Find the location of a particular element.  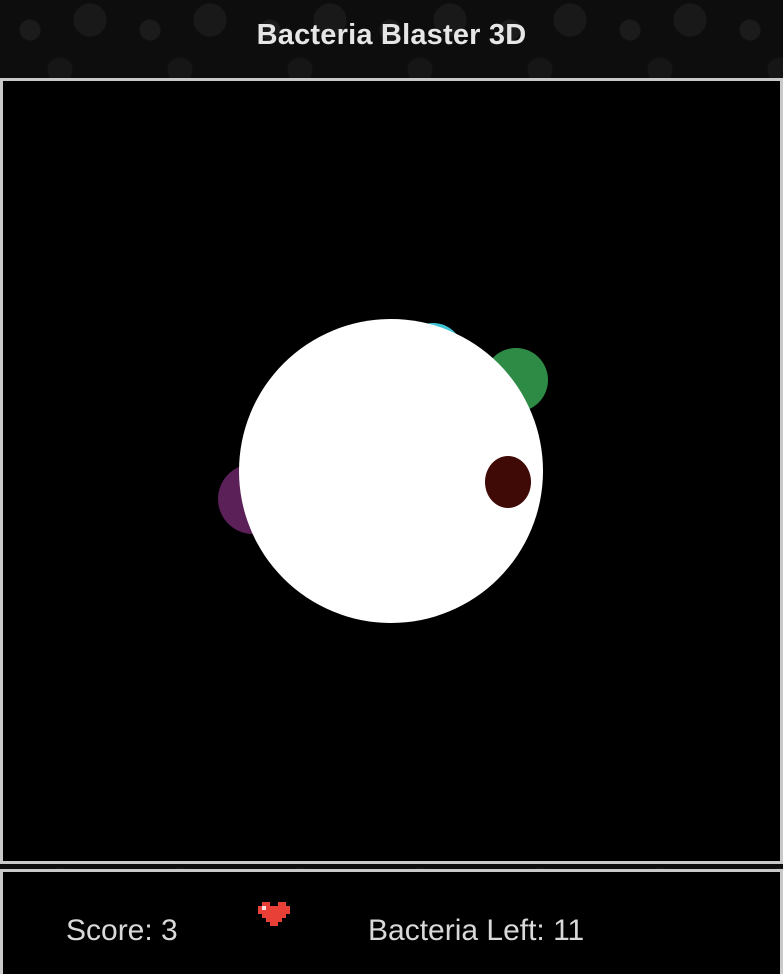

title-bar: Bacteria Blaster 3D is located at coordinates (391, 38).